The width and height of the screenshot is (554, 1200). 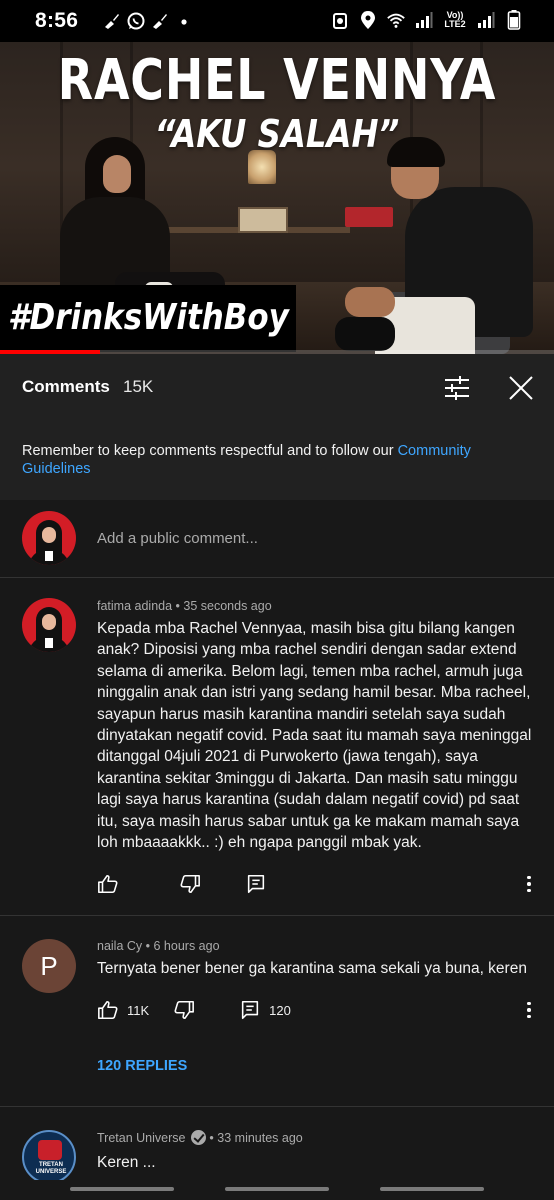 I want to click on comment-meta: fatima adinda • 35 seconds ago, so click(x=184, y=606).